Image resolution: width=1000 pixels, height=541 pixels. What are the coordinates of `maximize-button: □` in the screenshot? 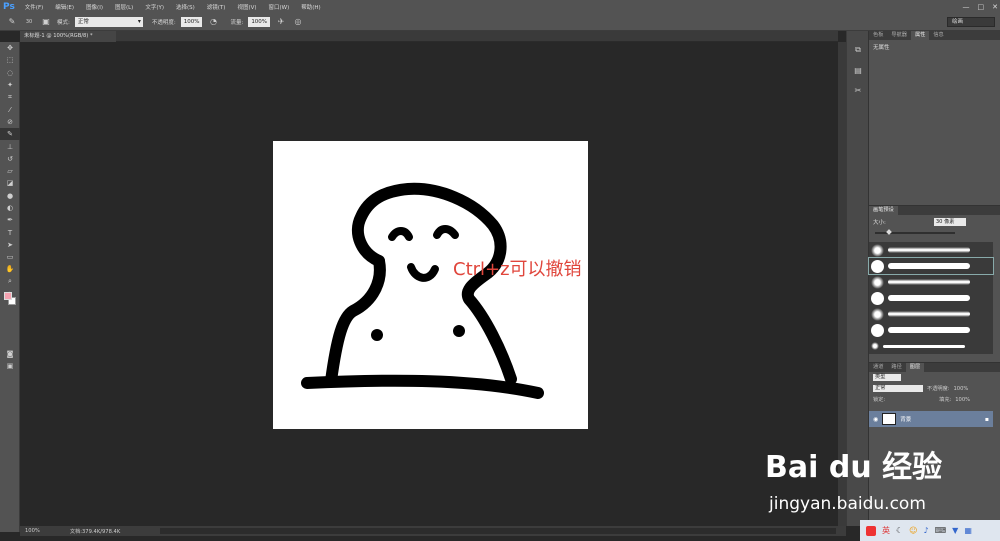 It's located at (981, 7).